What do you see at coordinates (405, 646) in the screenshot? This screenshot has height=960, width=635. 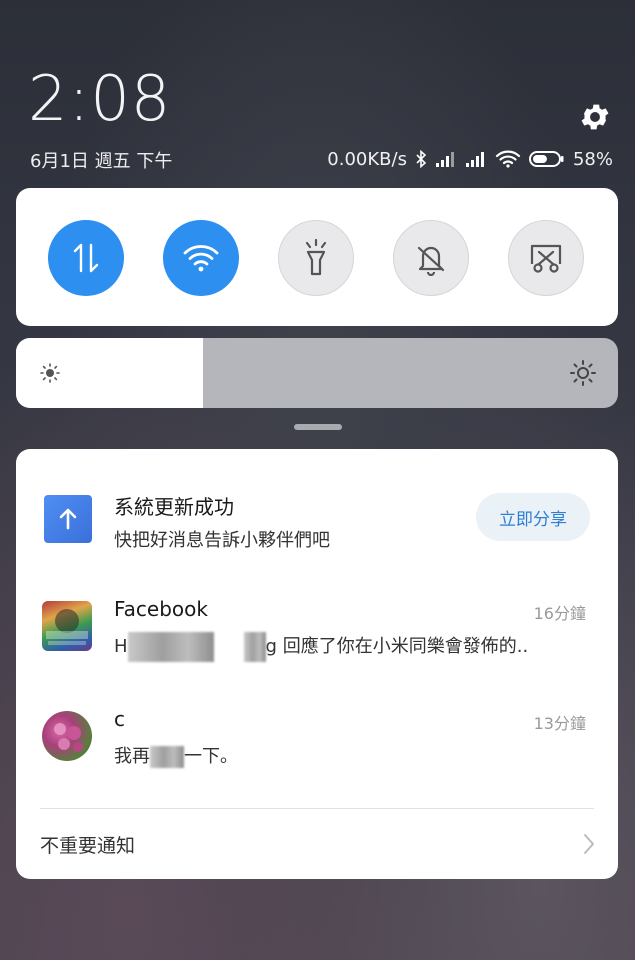 I see `body-text: 回應了你在小米同樂會發佈的..` at bounding box center [405, 646].